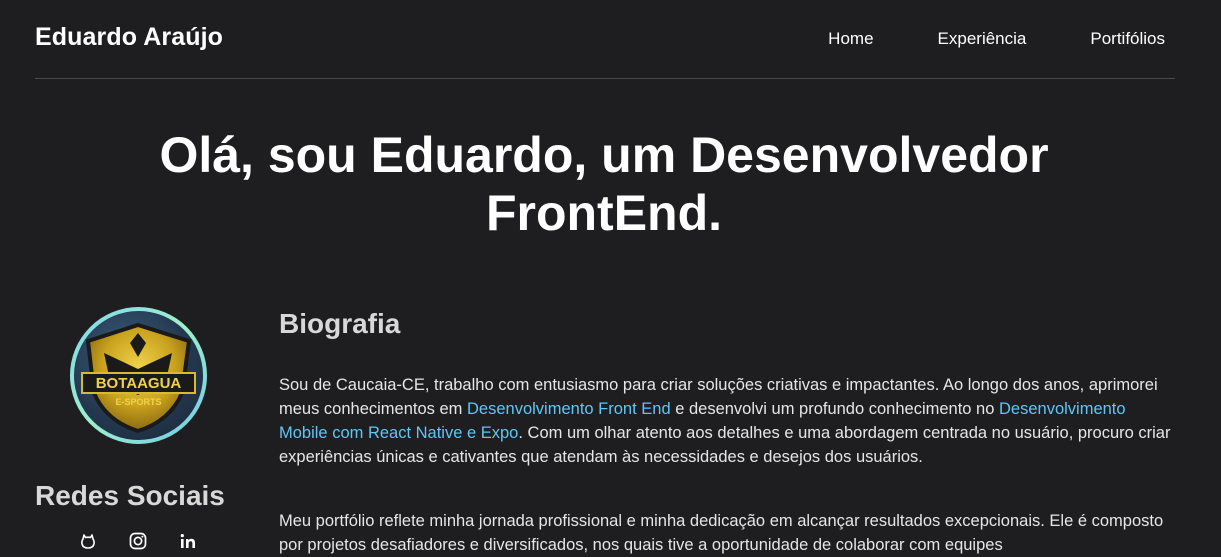 The image size is (1221, 557). What do you see at coordinates (188, 541) in the screenshot?
I see `linkedin-icon` at bounding box center [188, 541].